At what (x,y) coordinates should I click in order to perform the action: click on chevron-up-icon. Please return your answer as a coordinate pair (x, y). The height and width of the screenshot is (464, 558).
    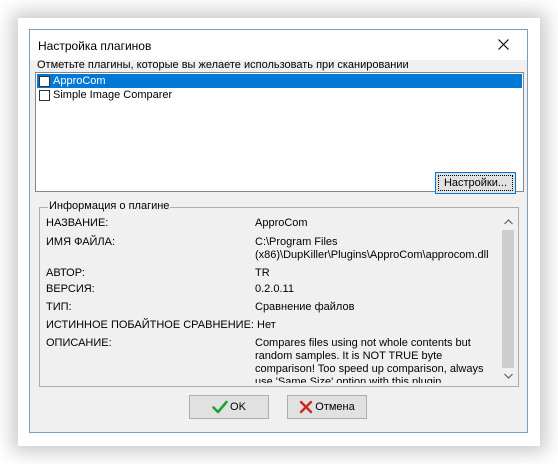
    Looking at the image, I should click on (508, 222).